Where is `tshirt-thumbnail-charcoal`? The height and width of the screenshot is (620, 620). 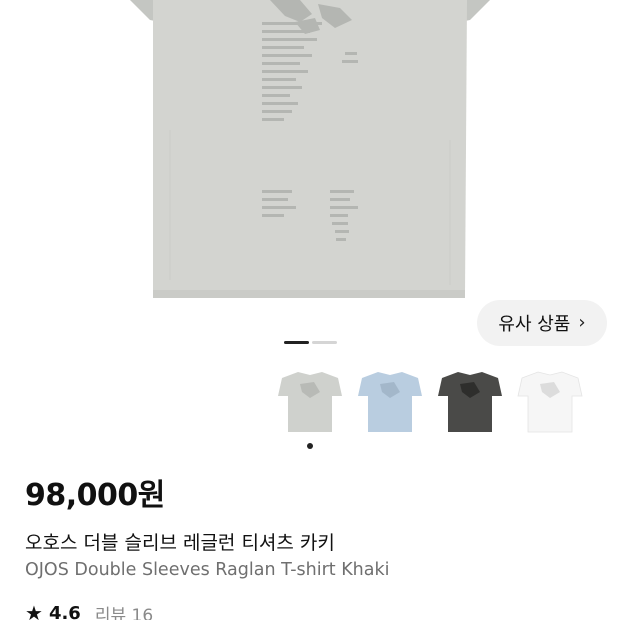 tshirt-thumbnail-charcoal is located at coordinates (470, 402).